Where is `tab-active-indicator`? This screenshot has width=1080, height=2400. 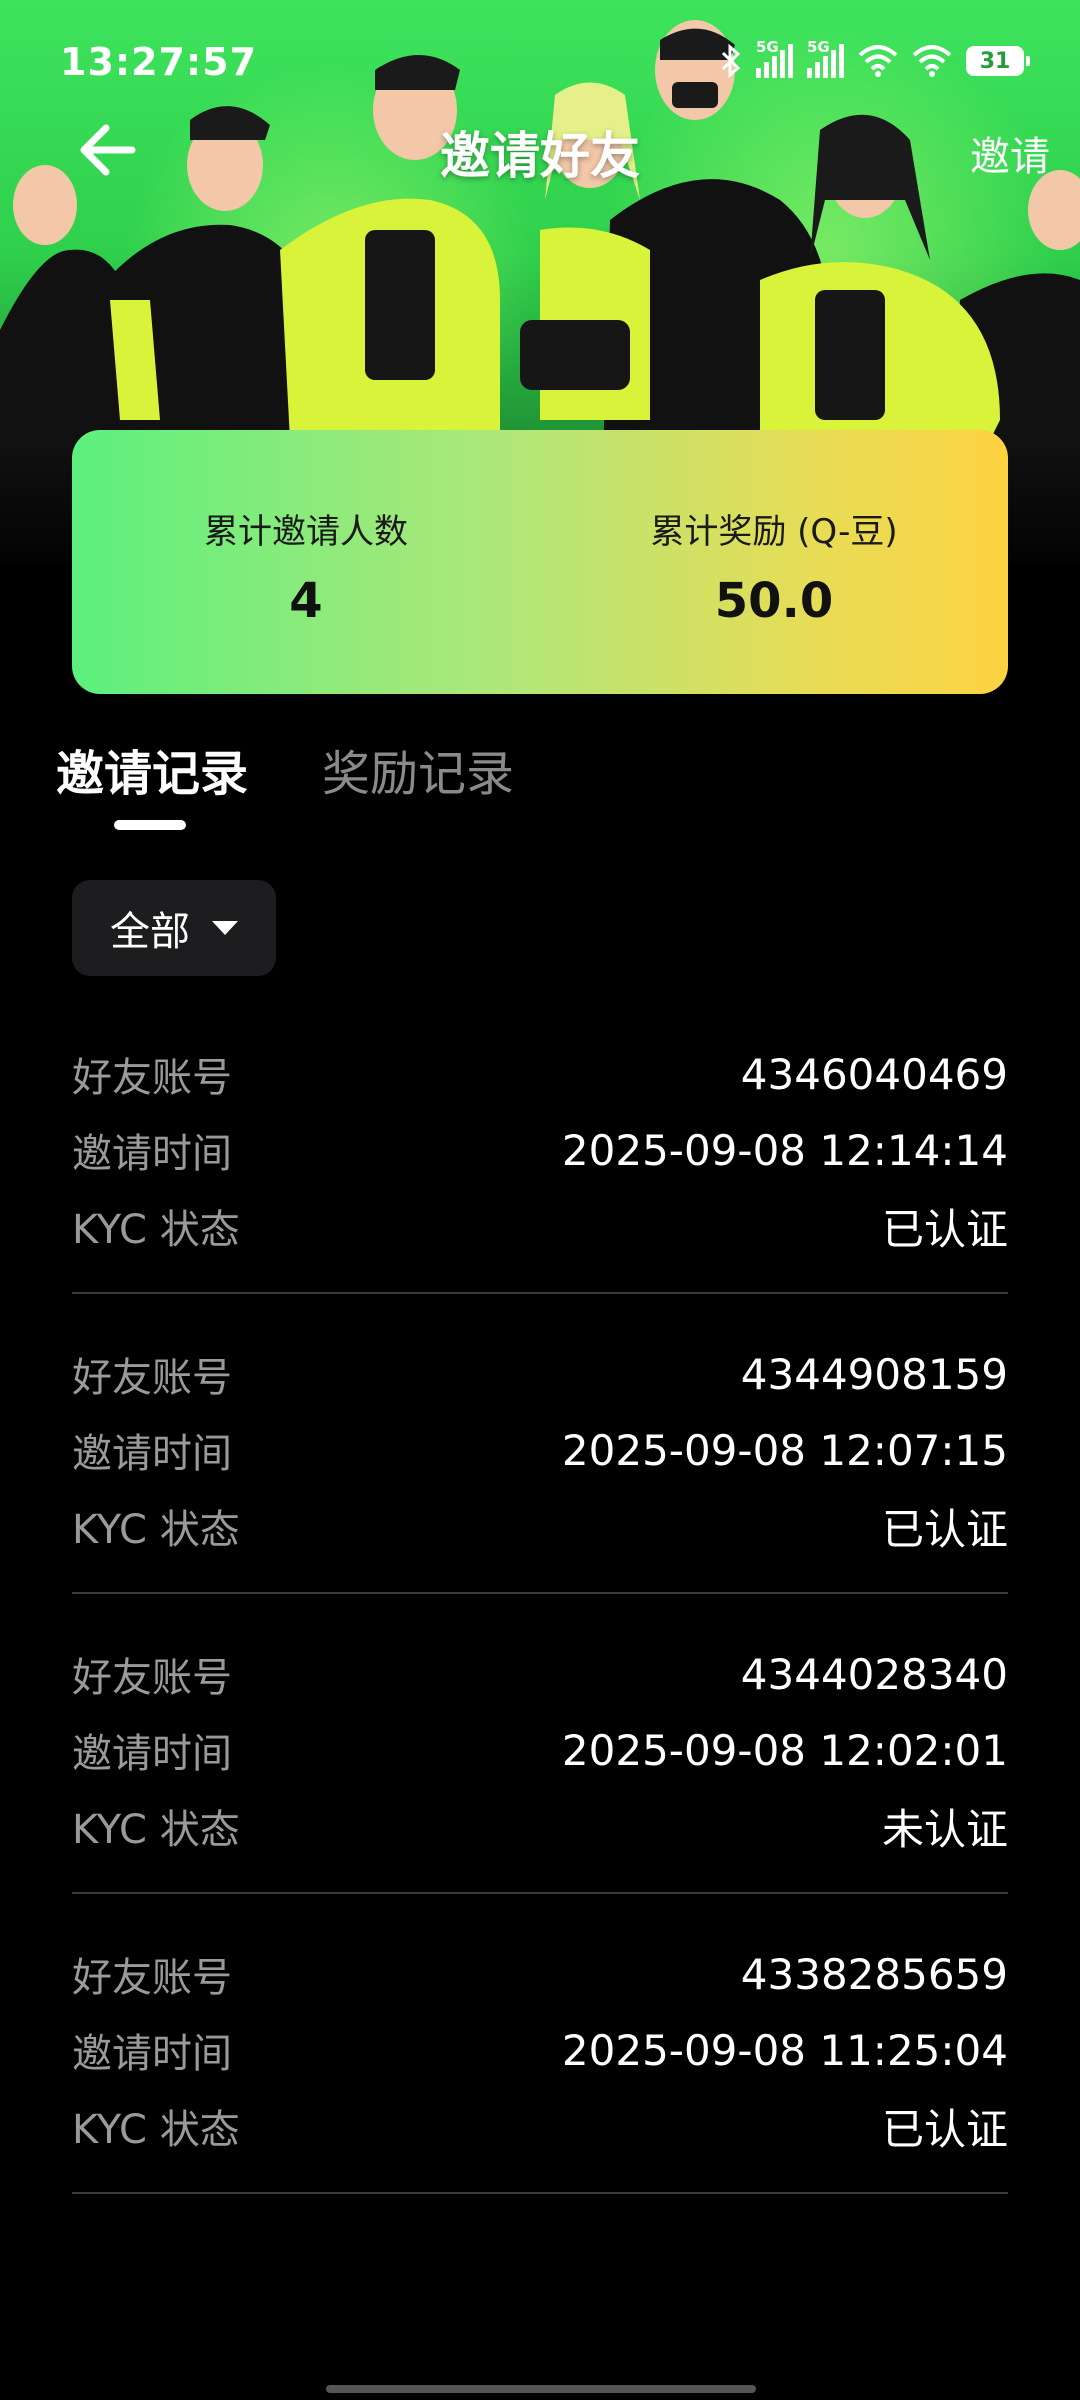 tab-active-indicator is located at coordinates (150, 825).